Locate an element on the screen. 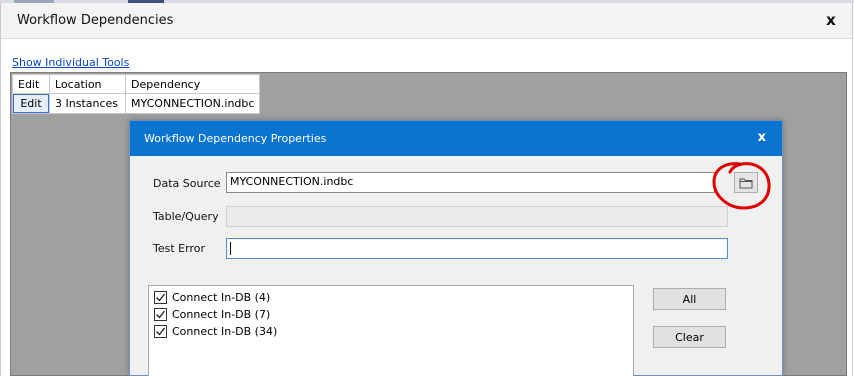  location-cell: 3 Instances is located at coordinates (87, 103).